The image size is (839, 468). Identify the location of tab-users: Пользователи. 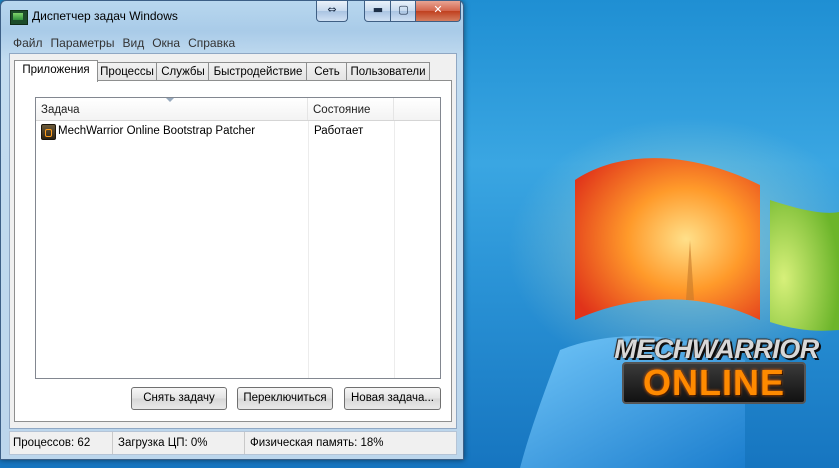
(388, 71).